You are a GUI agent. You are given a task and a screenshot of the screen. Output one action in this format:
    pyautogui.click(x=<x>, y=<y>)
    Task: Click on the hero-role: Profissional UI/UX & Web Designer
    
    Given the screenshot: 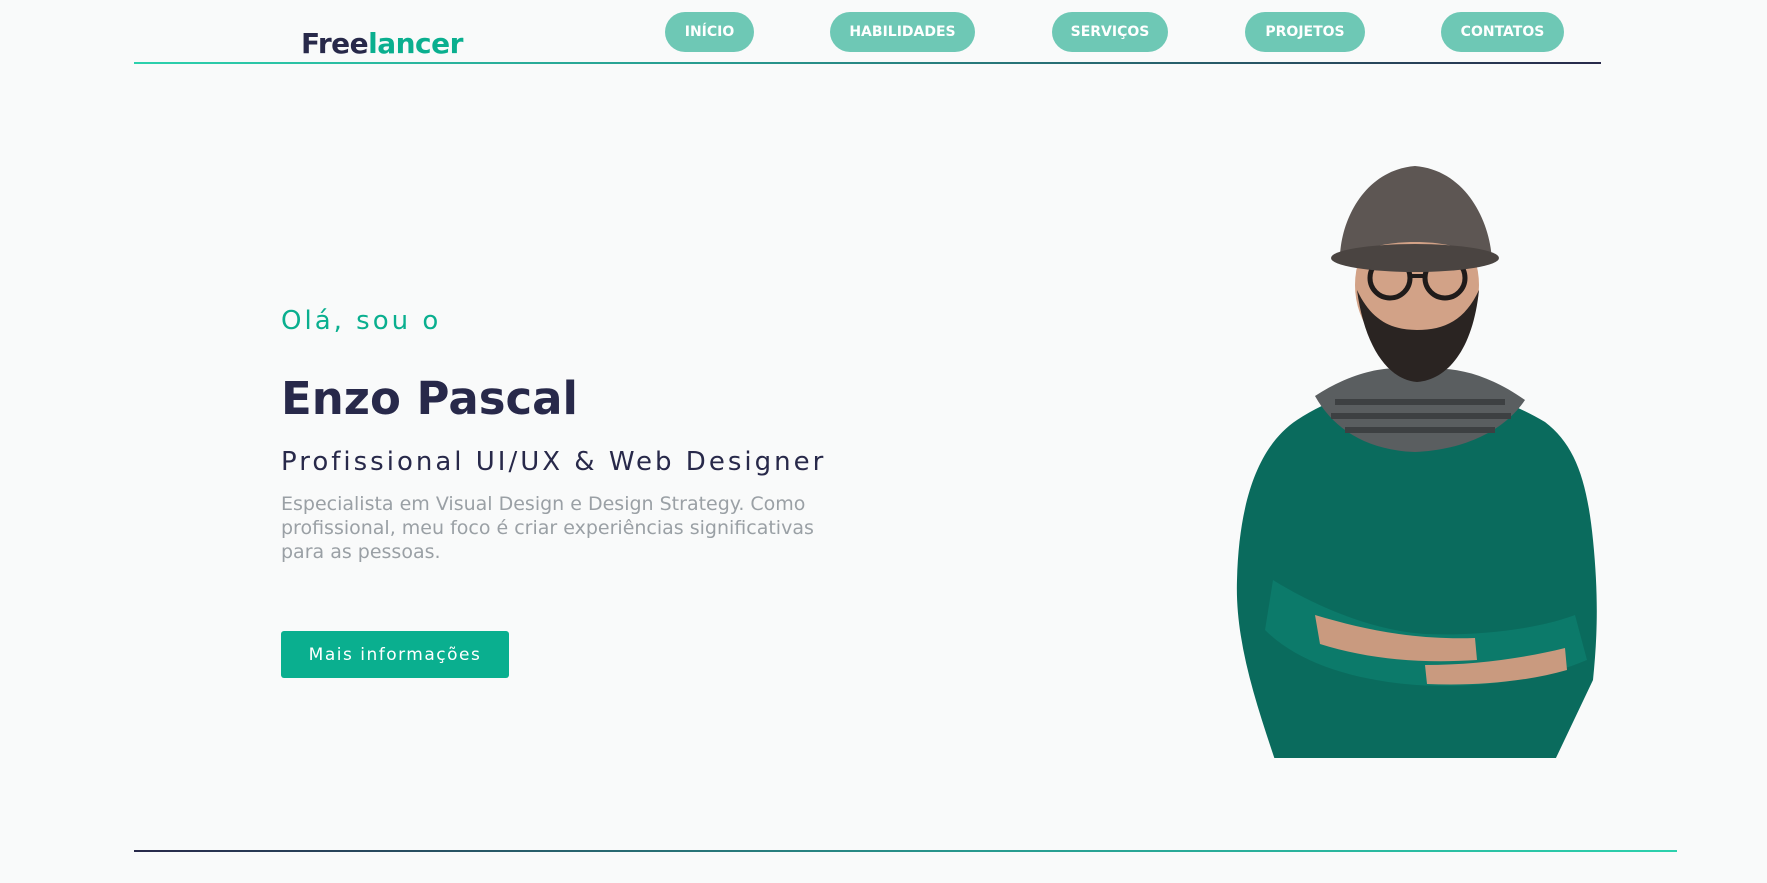 What is the action you would take?
    pyautogui.click(x=554, y=462)
    